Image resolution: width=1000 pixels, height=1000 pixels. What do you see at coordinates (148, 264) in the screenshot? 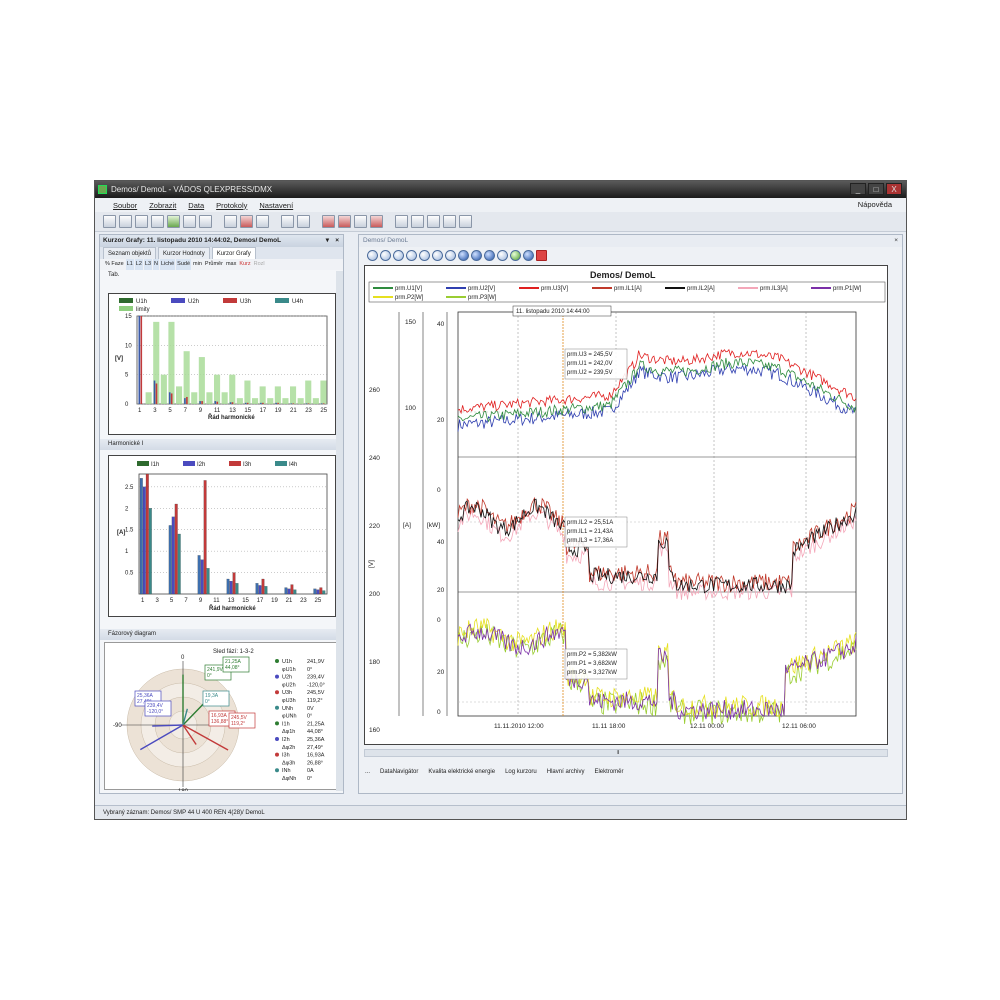
I see `phase-button: L3` at bounding box center [148, 264].